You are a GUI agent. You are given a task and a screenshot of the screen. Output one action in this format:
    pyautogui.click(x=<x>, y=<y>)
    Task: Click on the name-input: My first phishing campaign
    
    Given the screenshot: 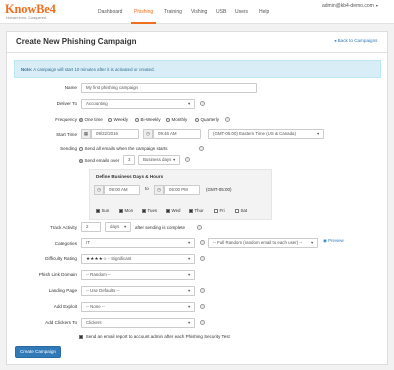 What is the action you would take?
    pyautogui.click(x=169, y=88)
    